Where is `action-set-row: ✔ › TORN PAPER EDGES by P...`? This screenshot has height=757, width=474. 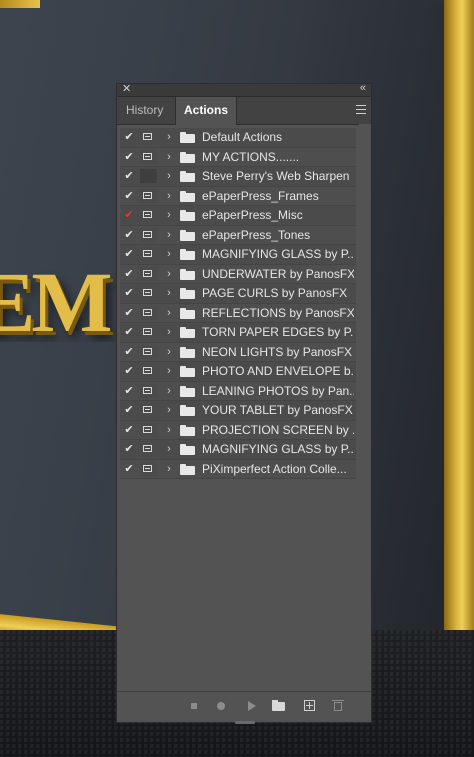
action-set-row: ✔ › TORN PAPER EDGES by P... is located at coordinates (238, 333).